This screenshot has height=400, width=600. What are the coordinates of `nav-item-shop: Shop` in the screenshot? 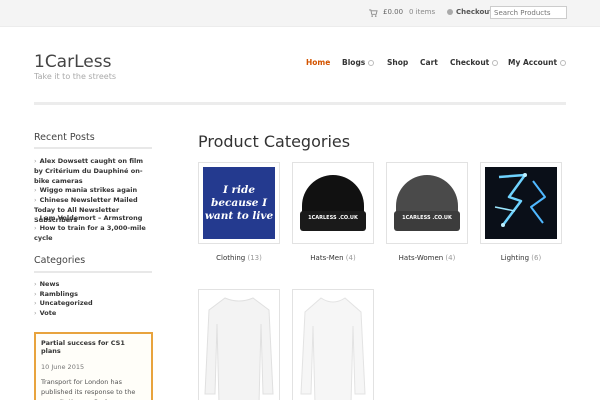 It's located at (397, 62).